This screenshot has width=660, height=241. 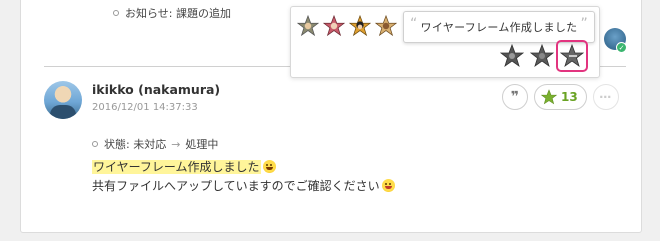 I want to click on author-name: ikikko (nakamura), so click(x=156, y=89).